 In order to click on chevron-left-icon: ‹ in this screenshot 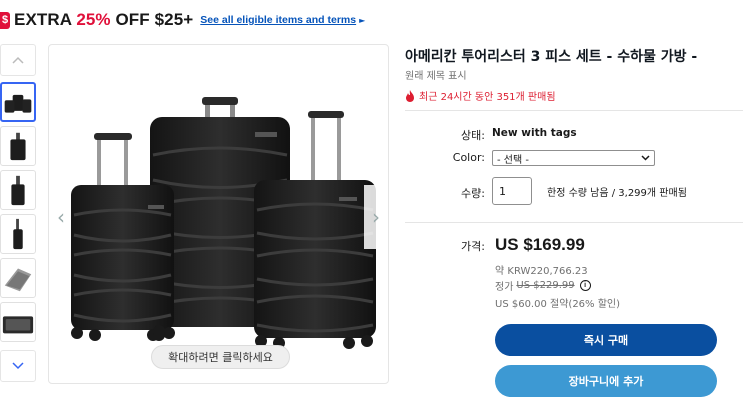, I will do `click(61, 217)`.